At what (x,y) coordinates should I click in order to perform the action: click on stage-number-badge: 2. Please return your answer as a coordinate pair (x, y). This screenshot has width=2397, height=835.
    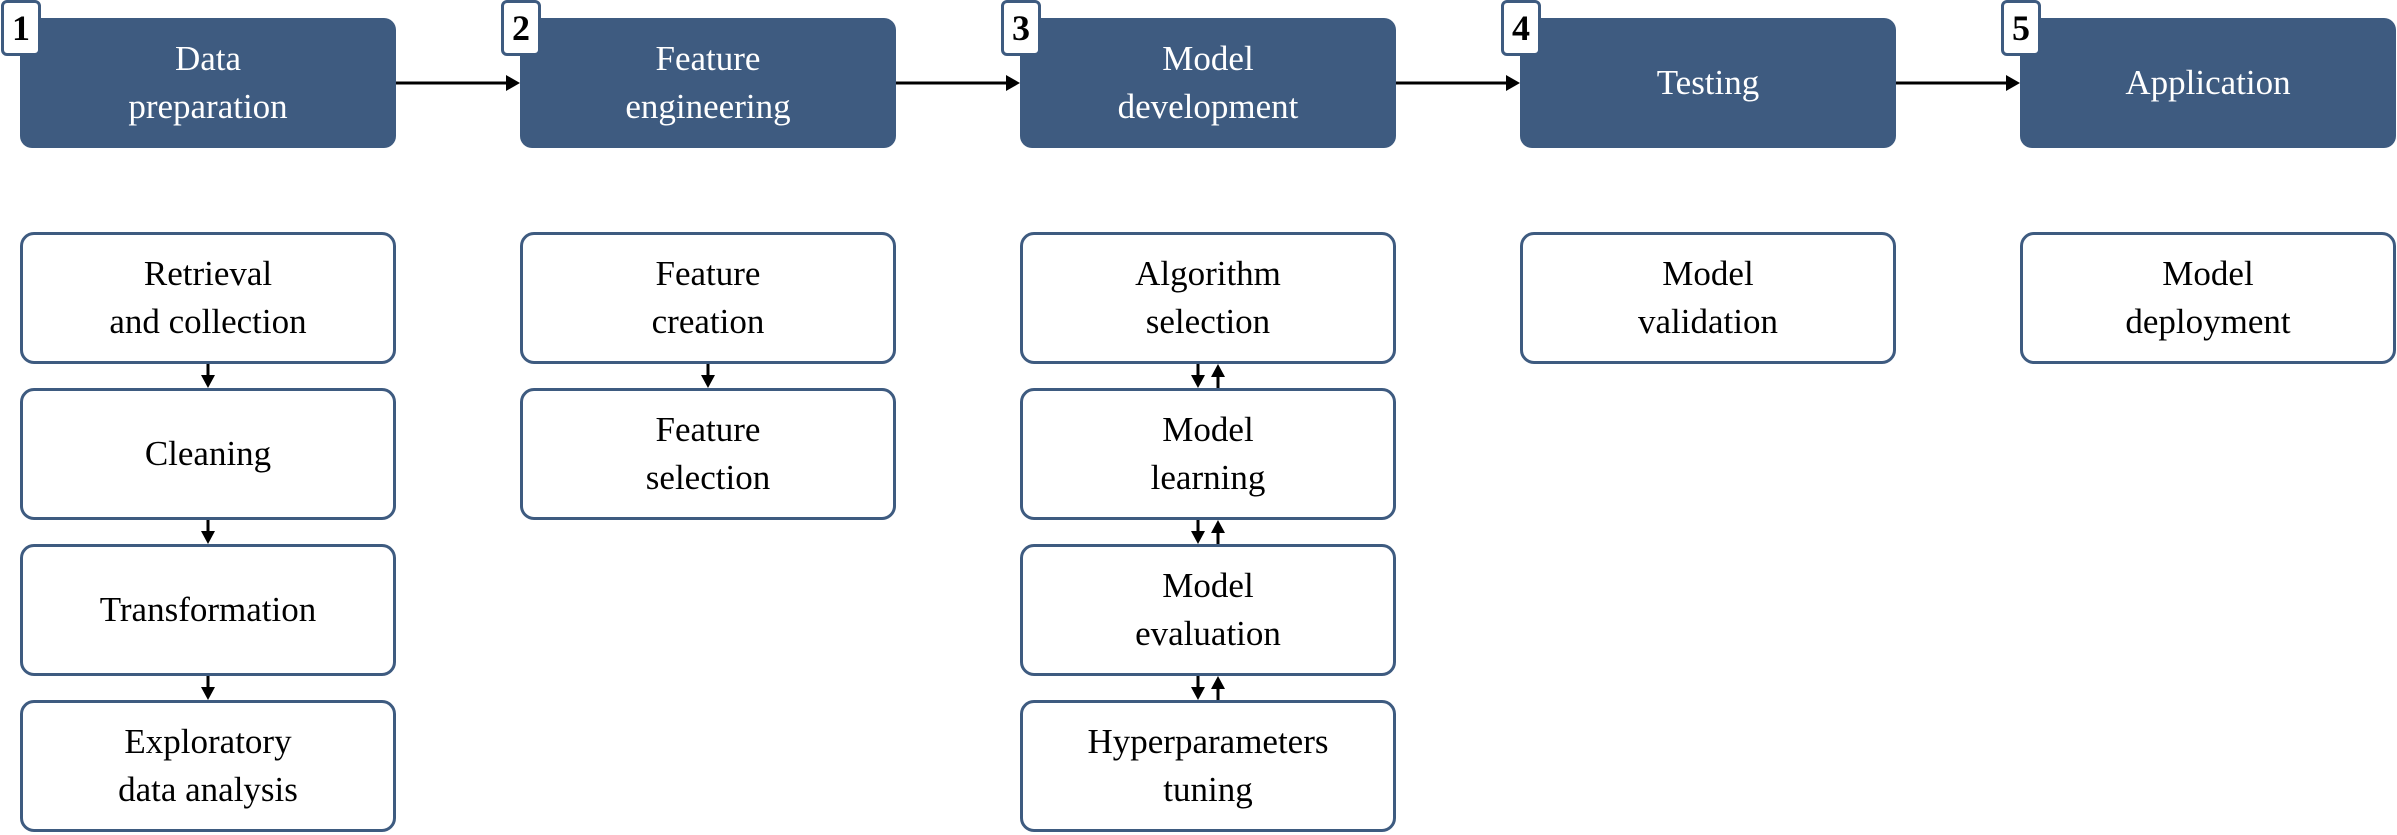
    Looking at the image, I should click on (521, 28).